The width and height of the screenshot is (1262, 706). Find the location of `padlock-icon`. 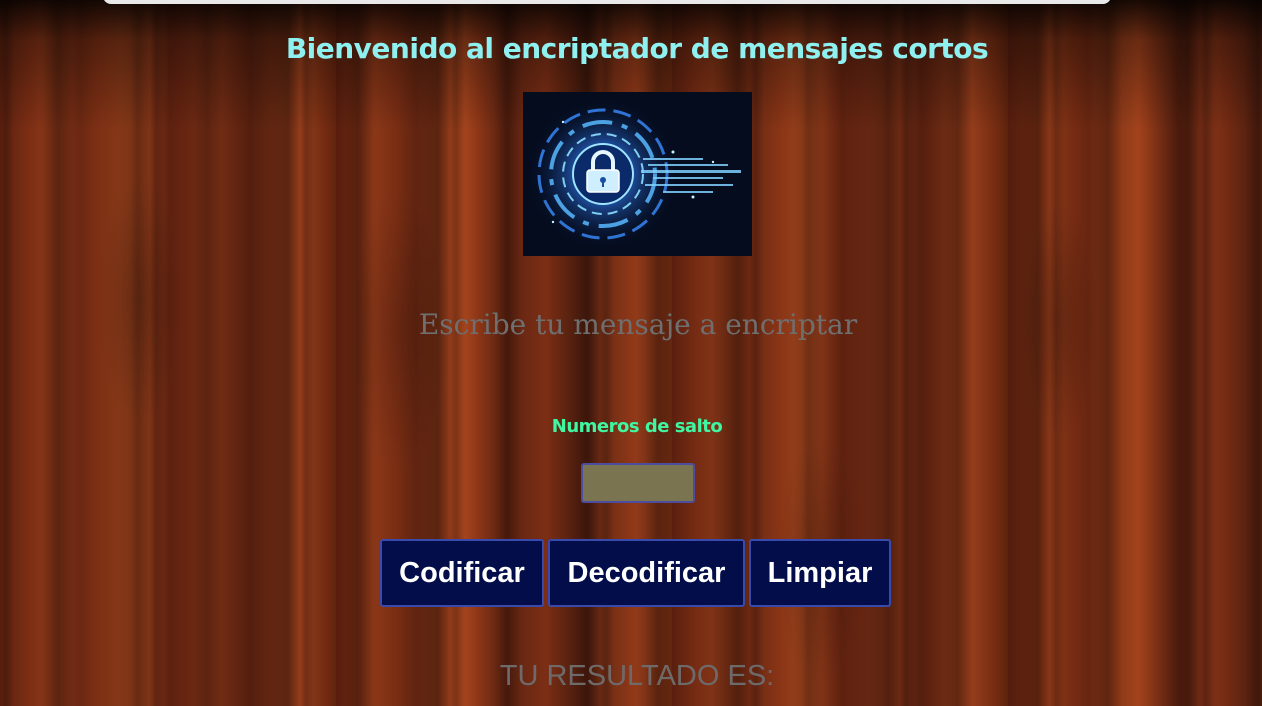

padlock-icon is located at coordinates (637, 174).